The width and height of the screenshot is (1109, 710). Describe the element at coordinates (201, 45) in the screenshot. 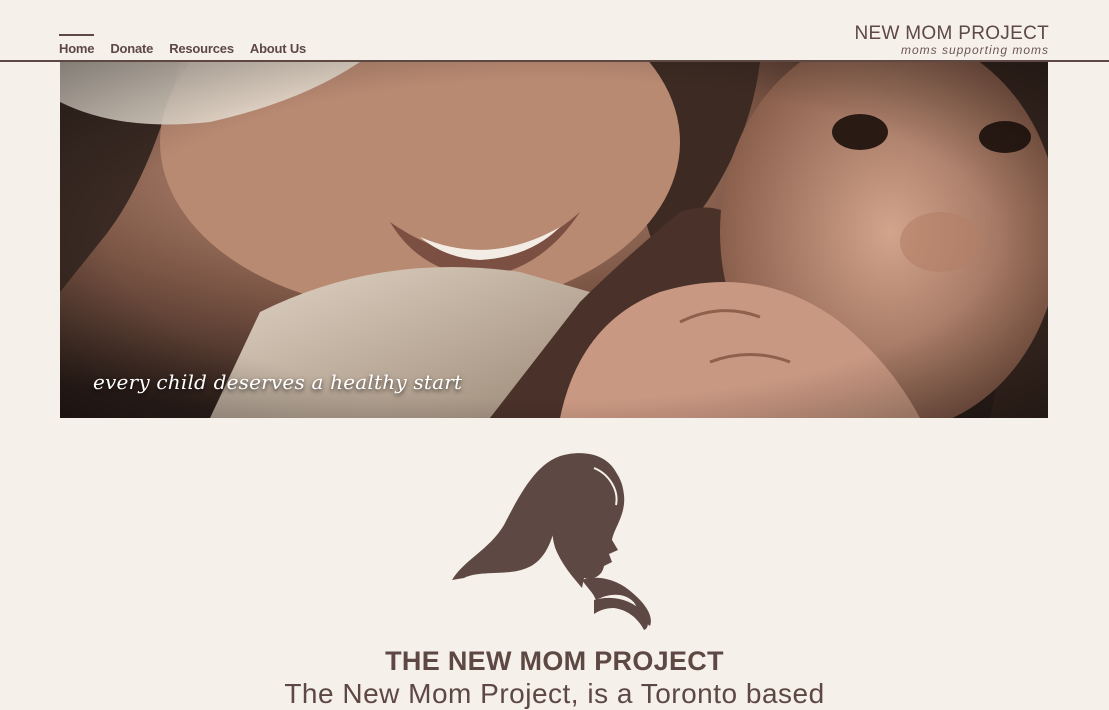

I see `nav-resources: Resources` at that location.